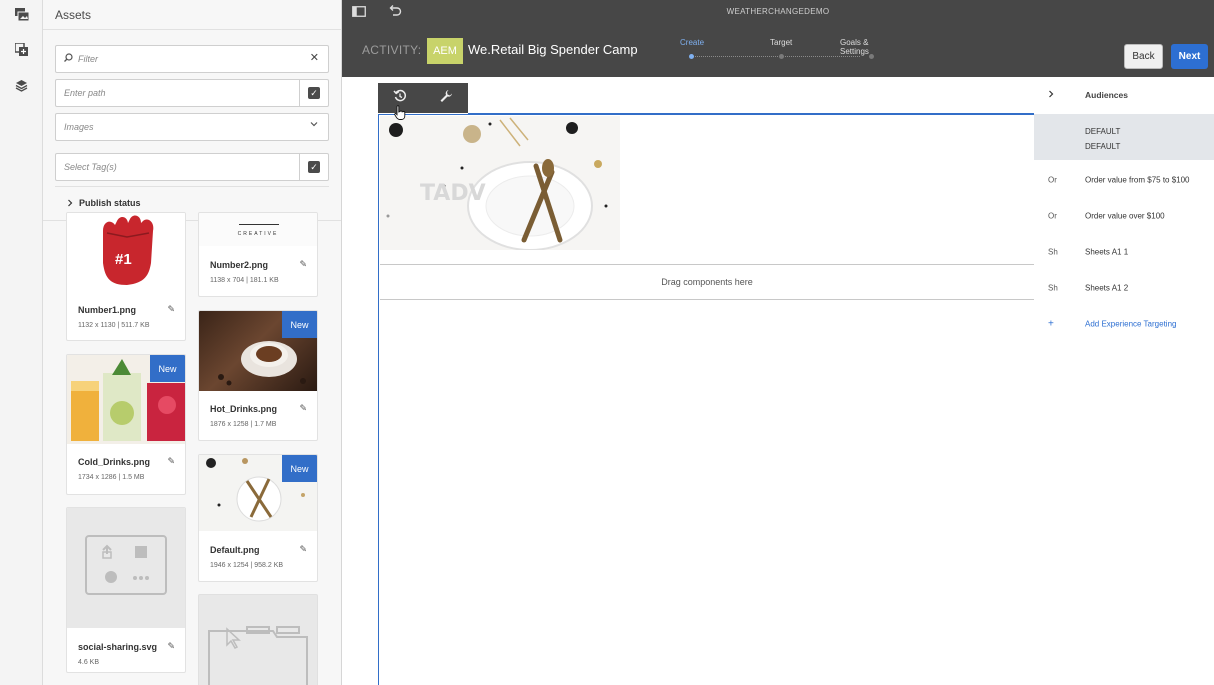  What do you see at coordinates (707, 282) in the screenshot?
I see `drop-zone: Drag components here` at bounding box center [707, 282].